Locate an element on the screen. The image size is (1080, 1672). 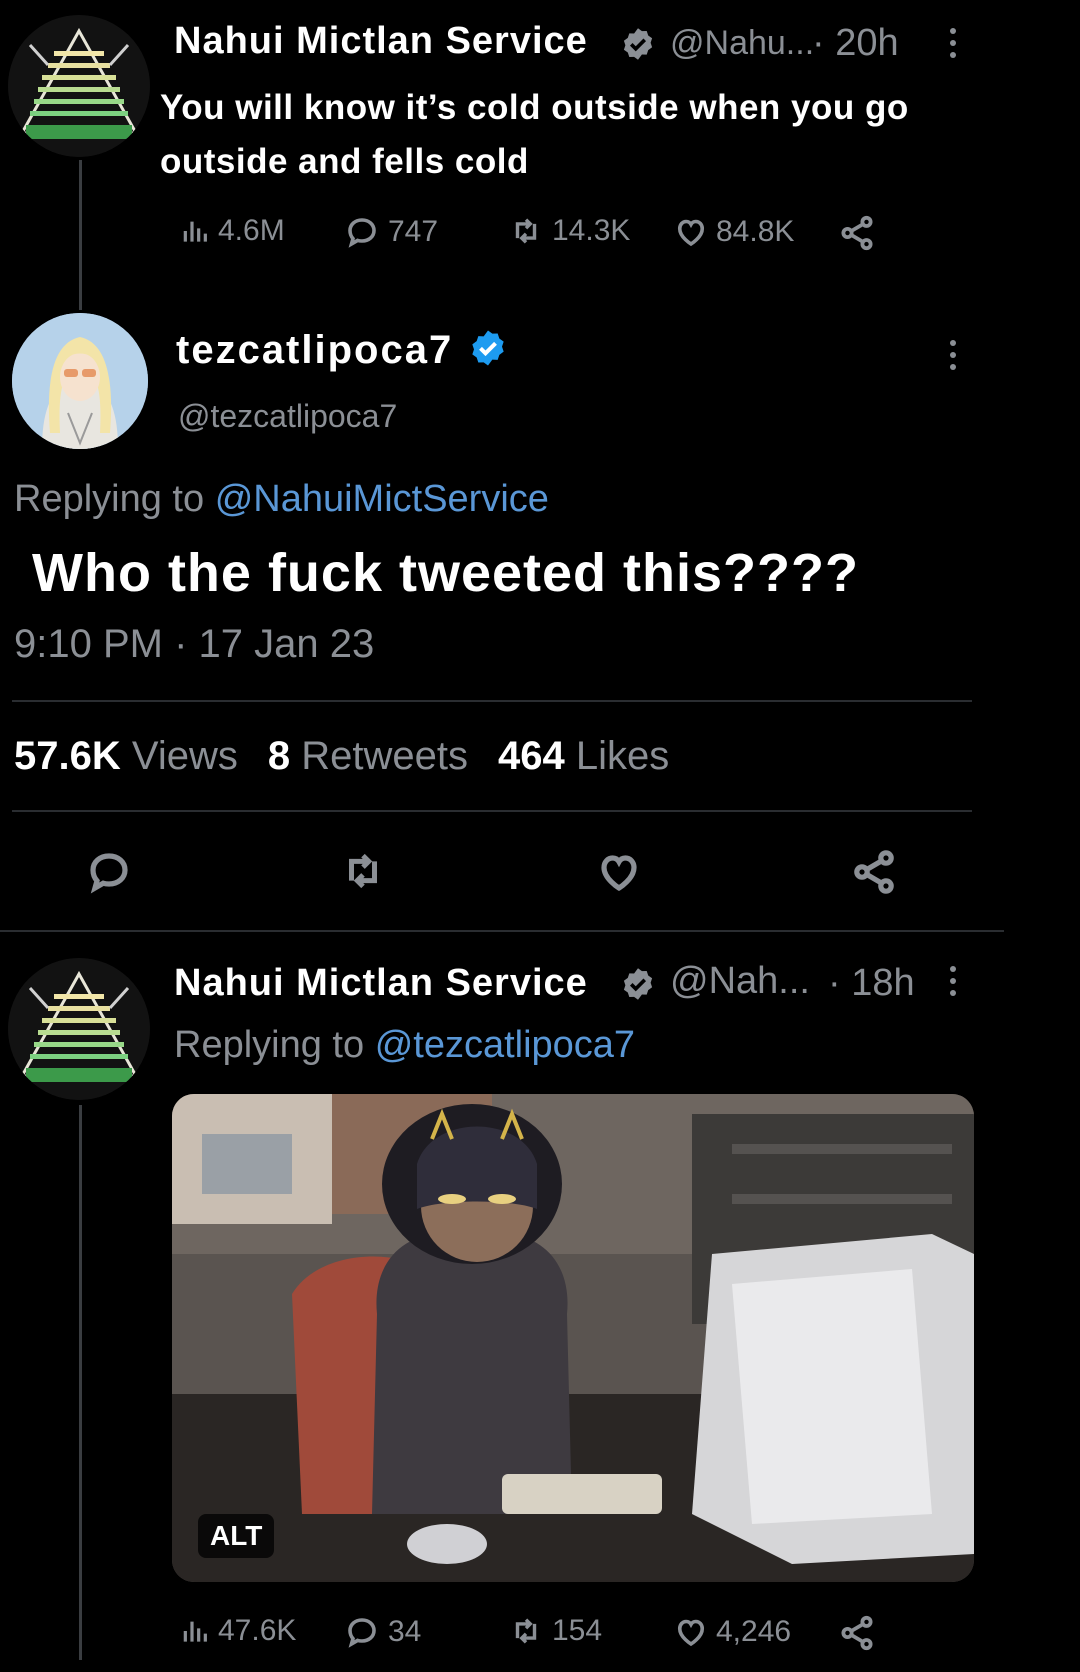
retweets-stat: 8 Retweets is located at coordinates (368, 756).